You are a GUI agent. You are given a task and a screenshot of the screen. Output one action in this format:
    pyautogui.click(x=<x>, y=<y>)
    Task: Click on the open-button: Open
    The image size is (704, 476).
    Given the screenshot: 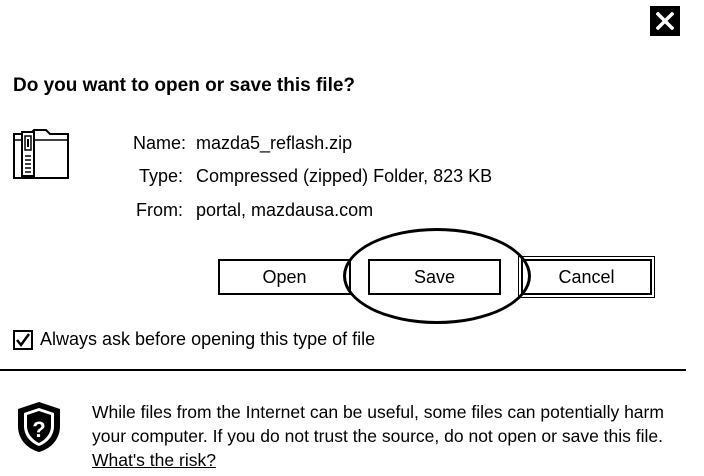 What is the action you would take?
    pyautogui.click(x=284, y=277)
    